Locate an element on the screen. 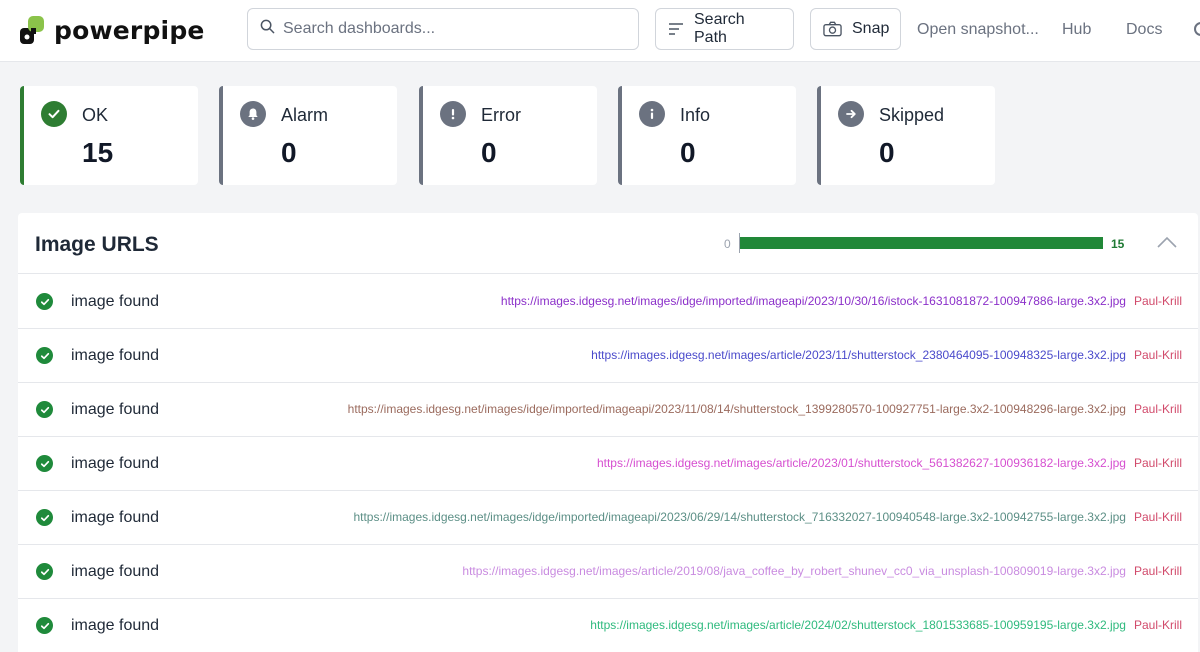 This screenshot has width=1200, height=652. chevron-up-icon is located at coordinates (1167, 244).